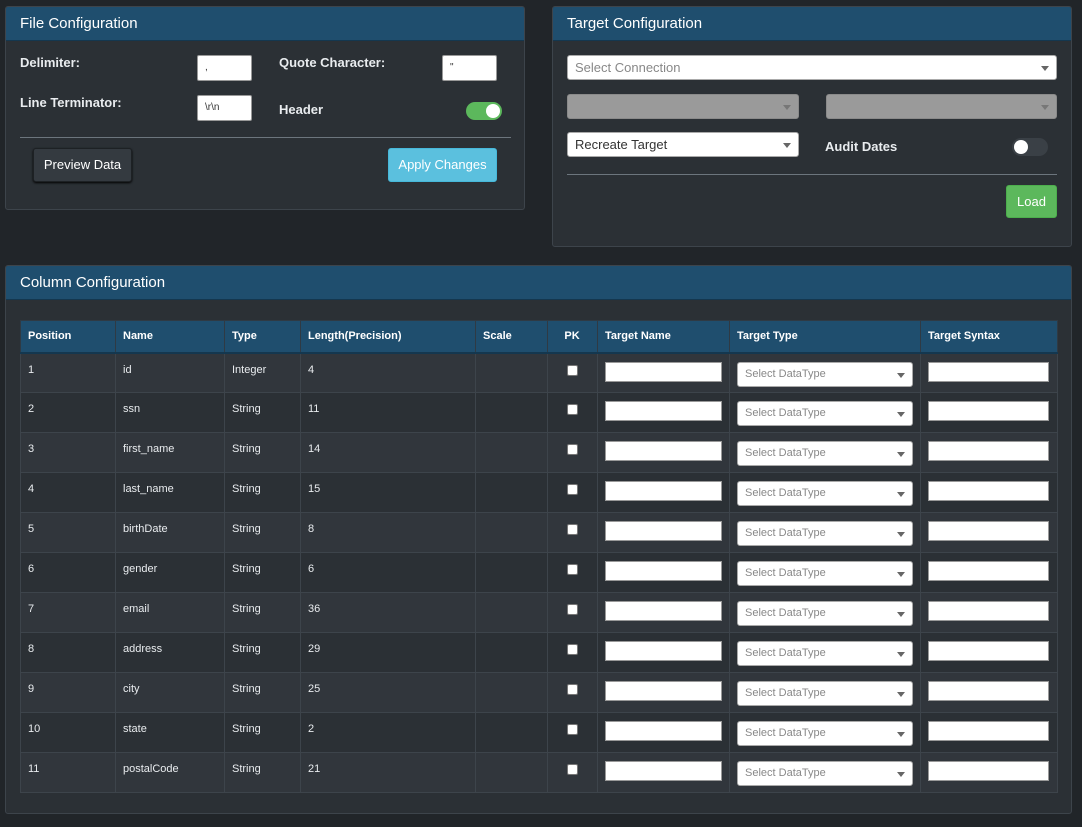  What do you see at coordinates (388, 492) in the screenshot?
I see `cell-length: 15` at bounding box center [388, 492].